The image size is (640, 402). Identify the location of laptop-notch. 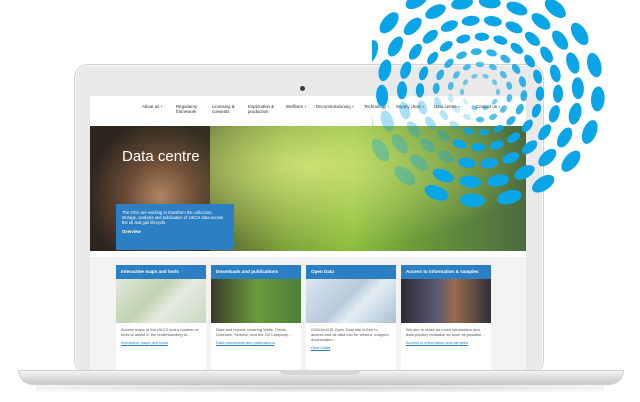
(320, 372).